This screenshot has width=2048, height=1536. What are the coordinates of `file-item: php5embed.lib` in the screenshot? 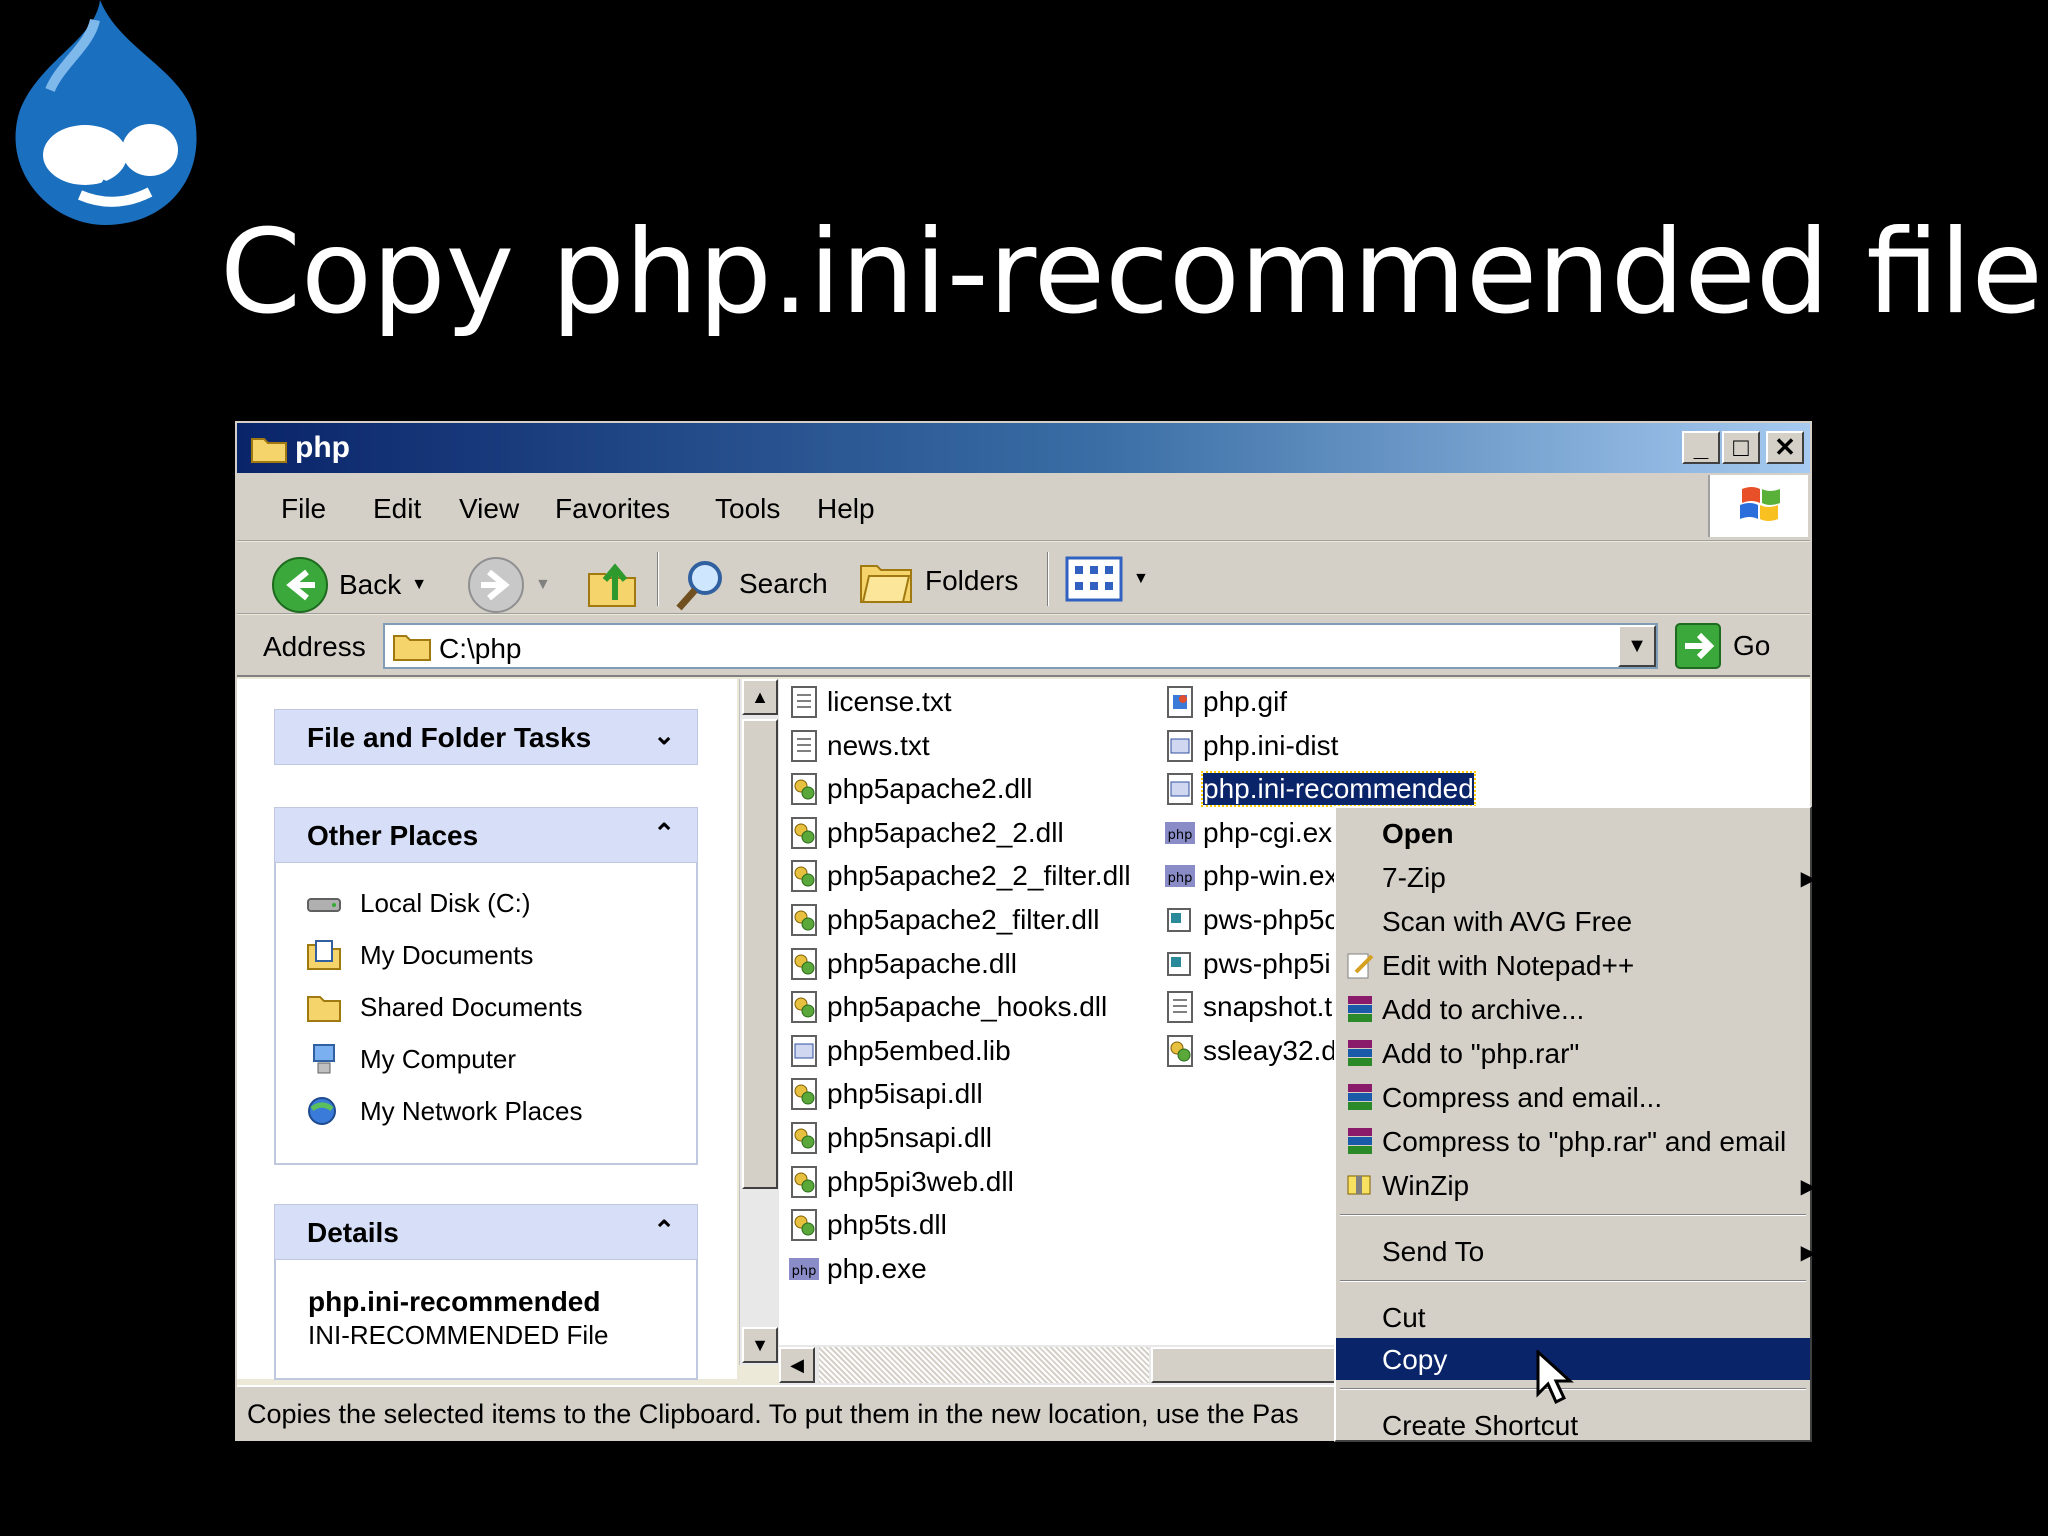 It's located at (900, 1051).